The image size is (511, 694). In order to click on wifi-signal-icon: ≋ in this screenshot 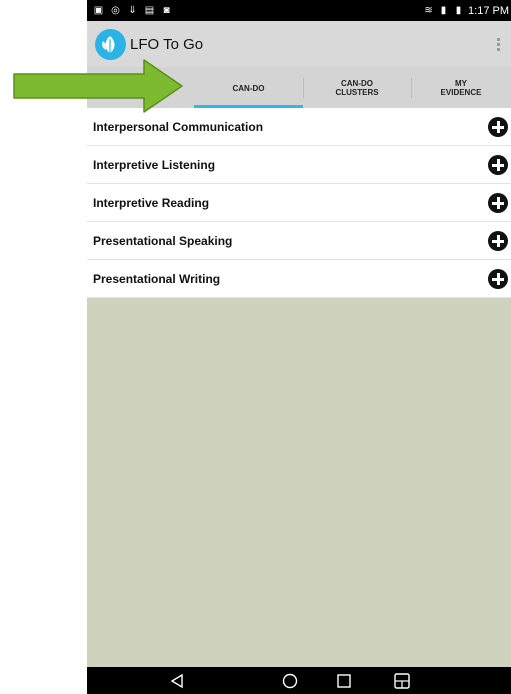, I will do `click(428, 10)`.